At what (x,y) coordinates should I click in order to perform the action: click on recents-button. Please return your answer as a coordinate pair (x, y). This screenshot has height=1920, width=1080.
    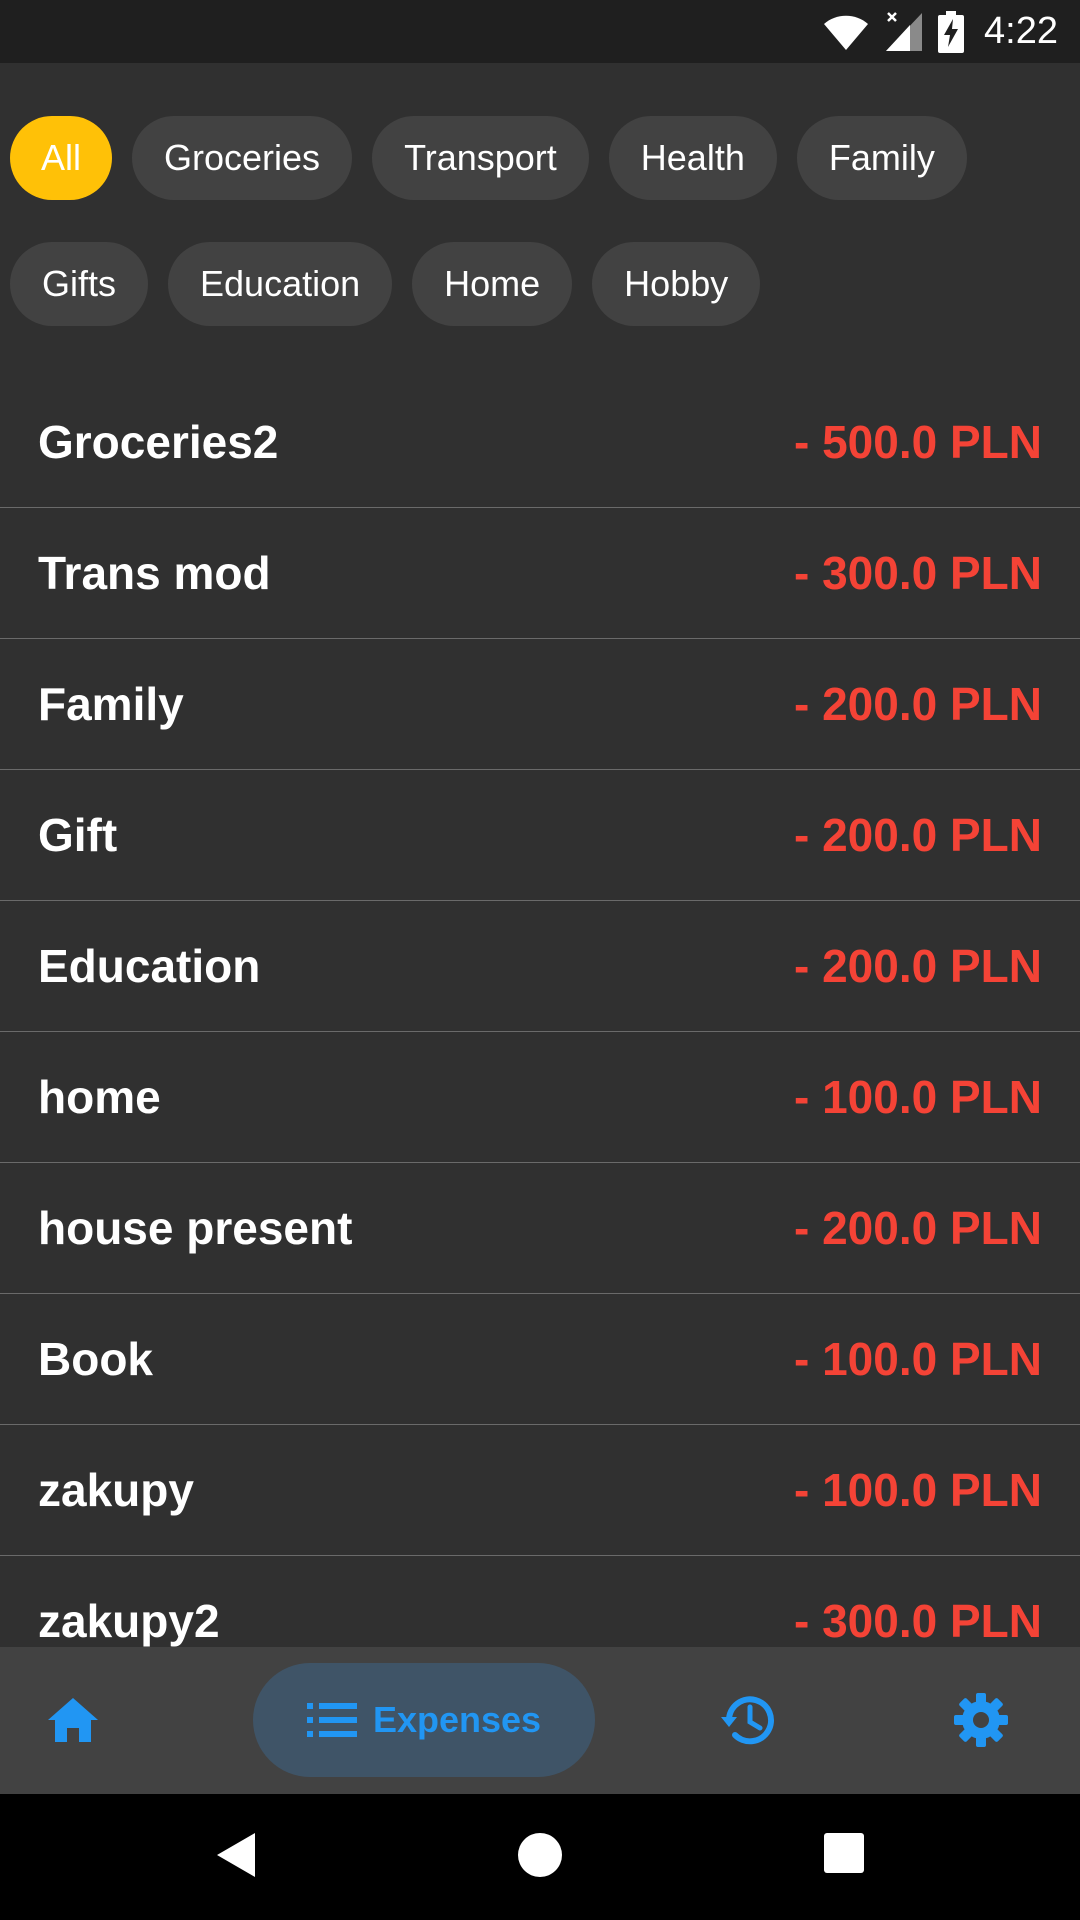
    Looking at the image, I should click on (844, 1855).